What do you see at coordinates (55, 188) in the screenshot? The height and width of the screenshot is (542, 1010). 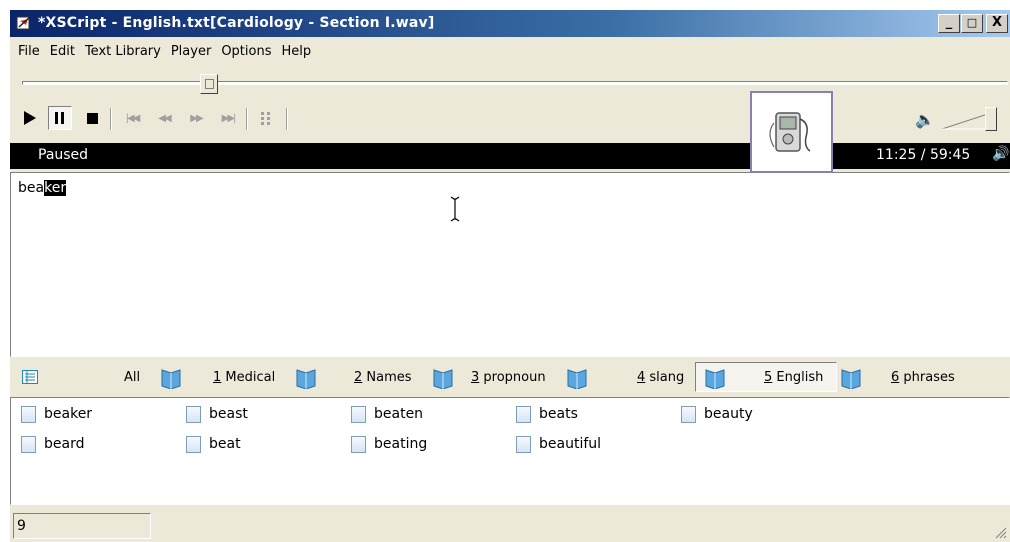 I see `editor-selection: ker` at bounding box center [55, 188].